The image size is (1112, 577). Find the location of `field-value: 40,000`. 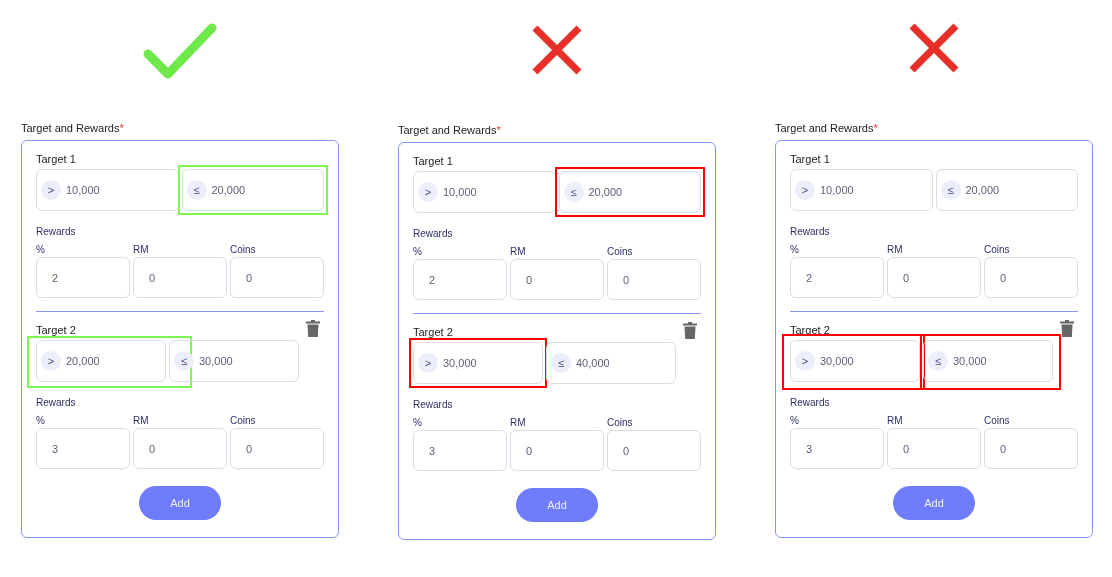

field-value: 40,000 is located at coordinates (593, 363).